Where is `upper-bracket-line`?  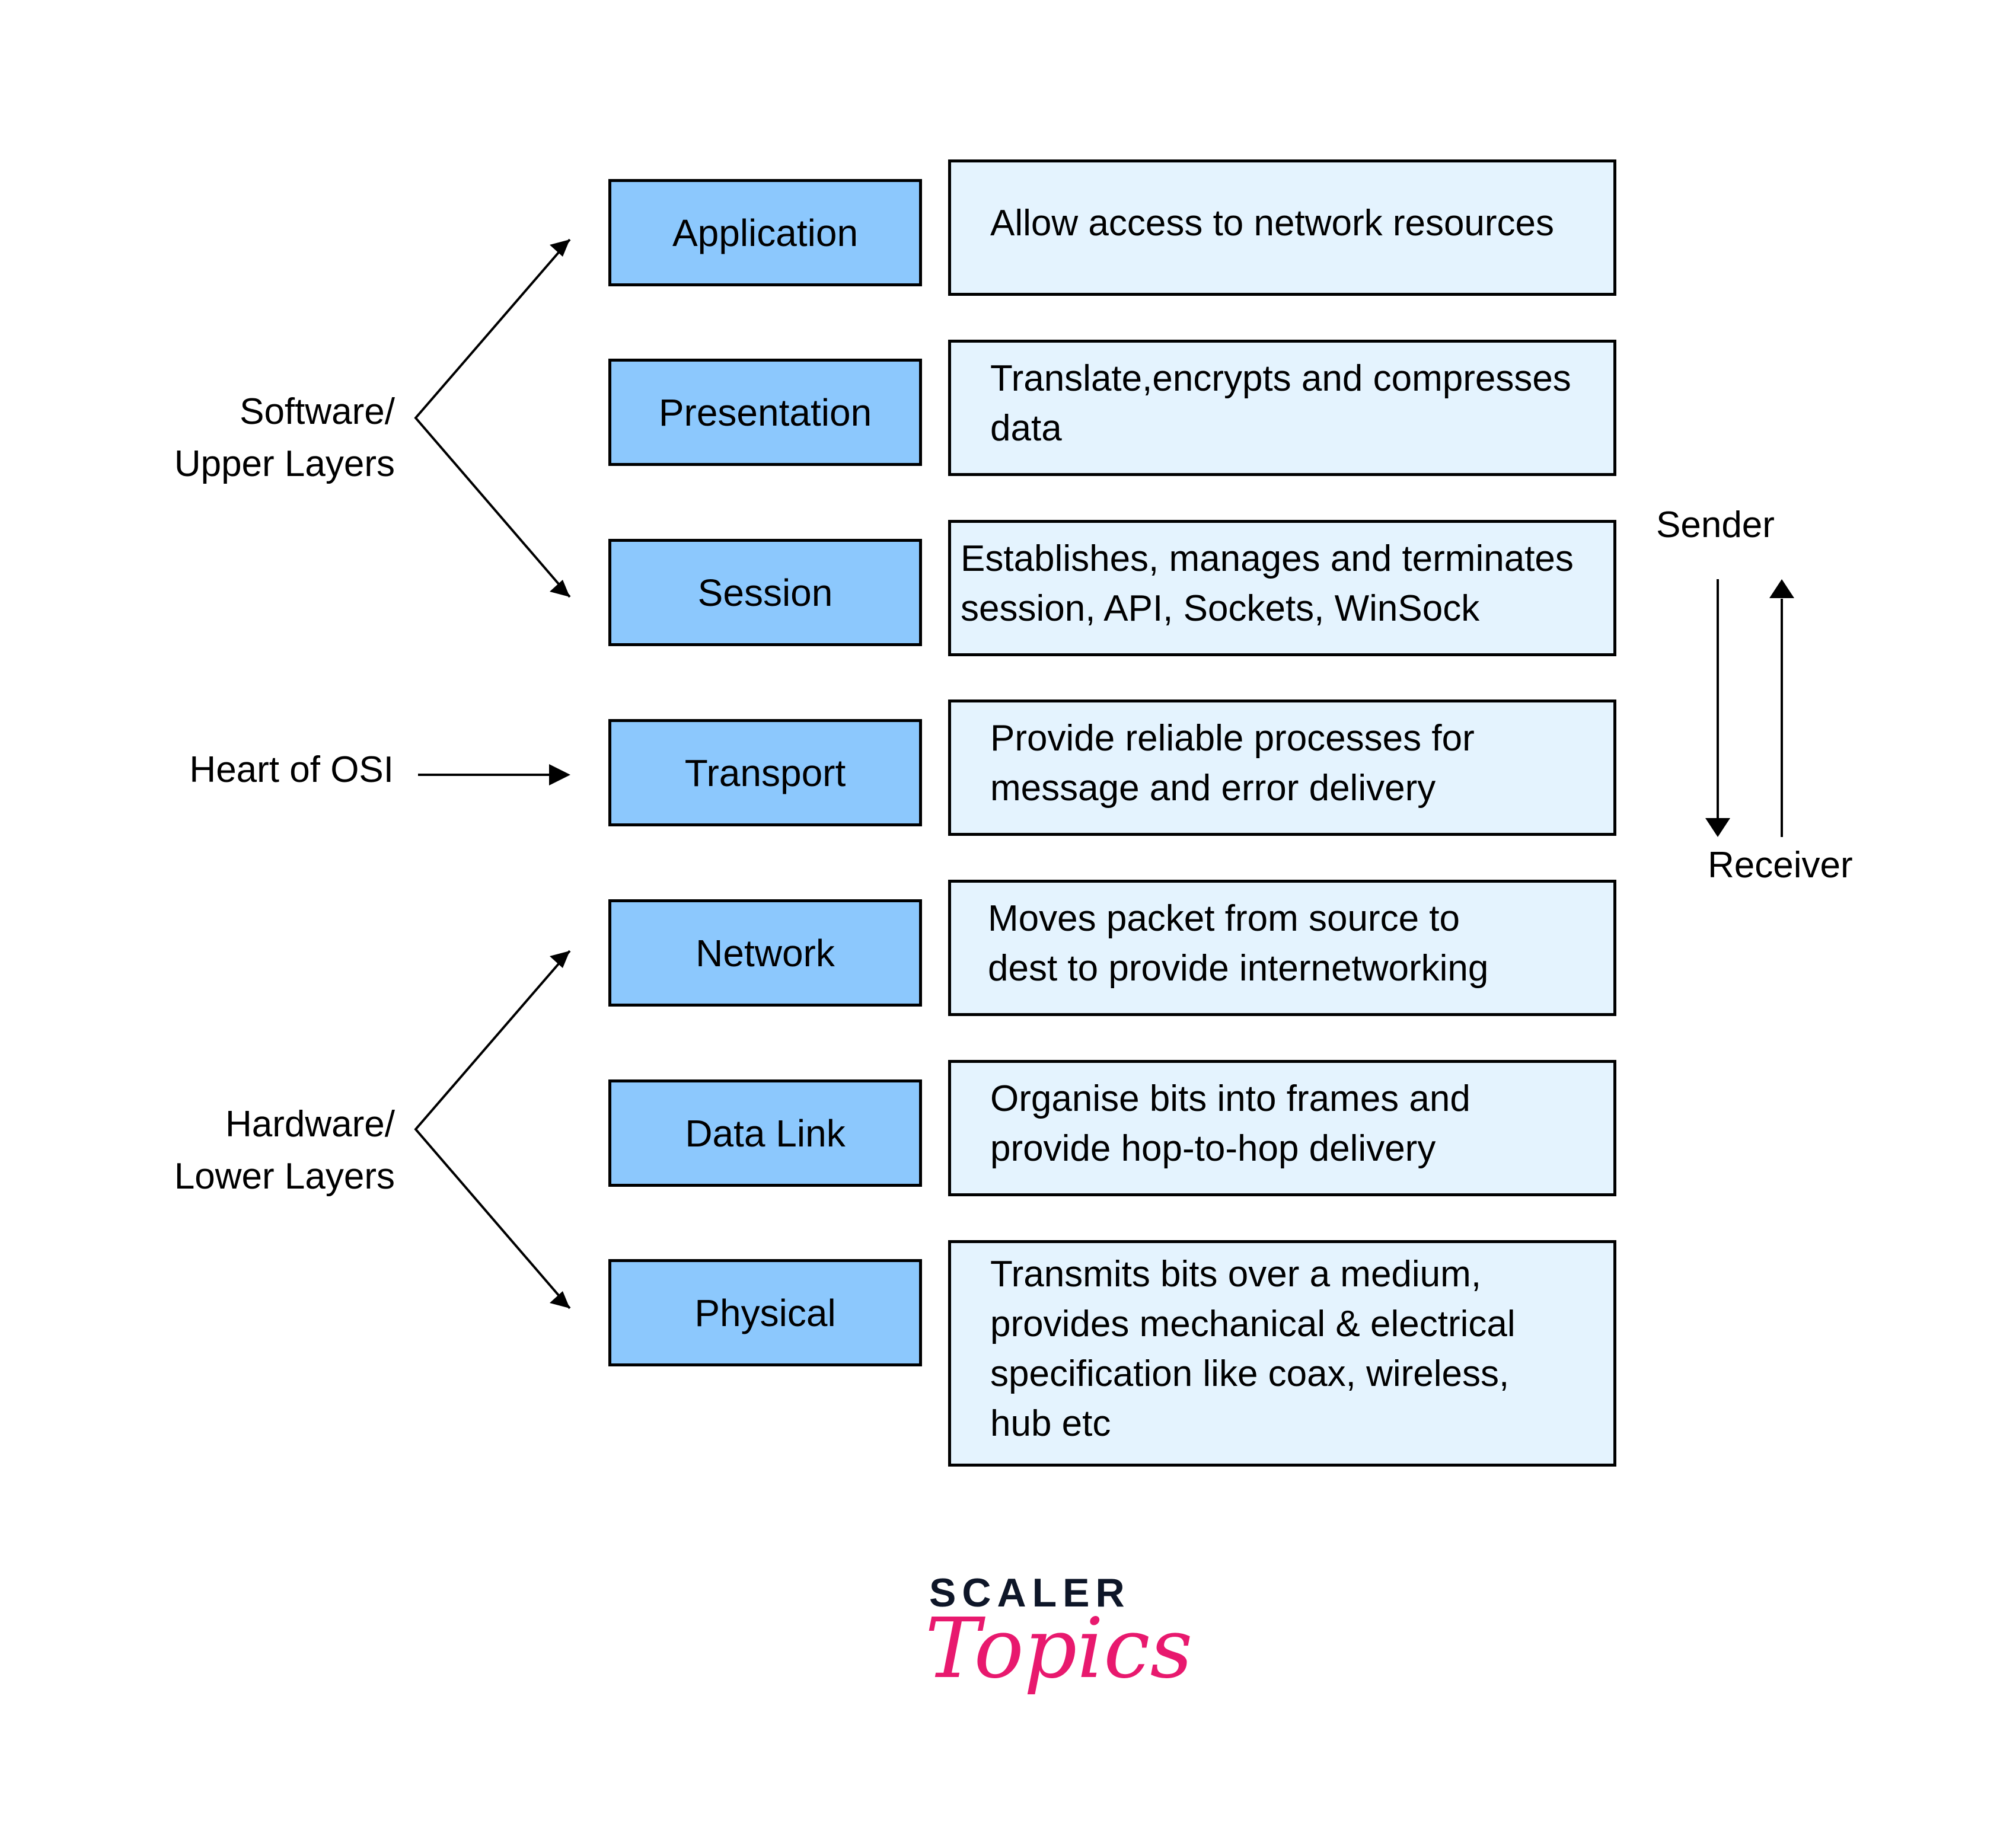
upper-bracket-line is located at coordinates (492, 418).